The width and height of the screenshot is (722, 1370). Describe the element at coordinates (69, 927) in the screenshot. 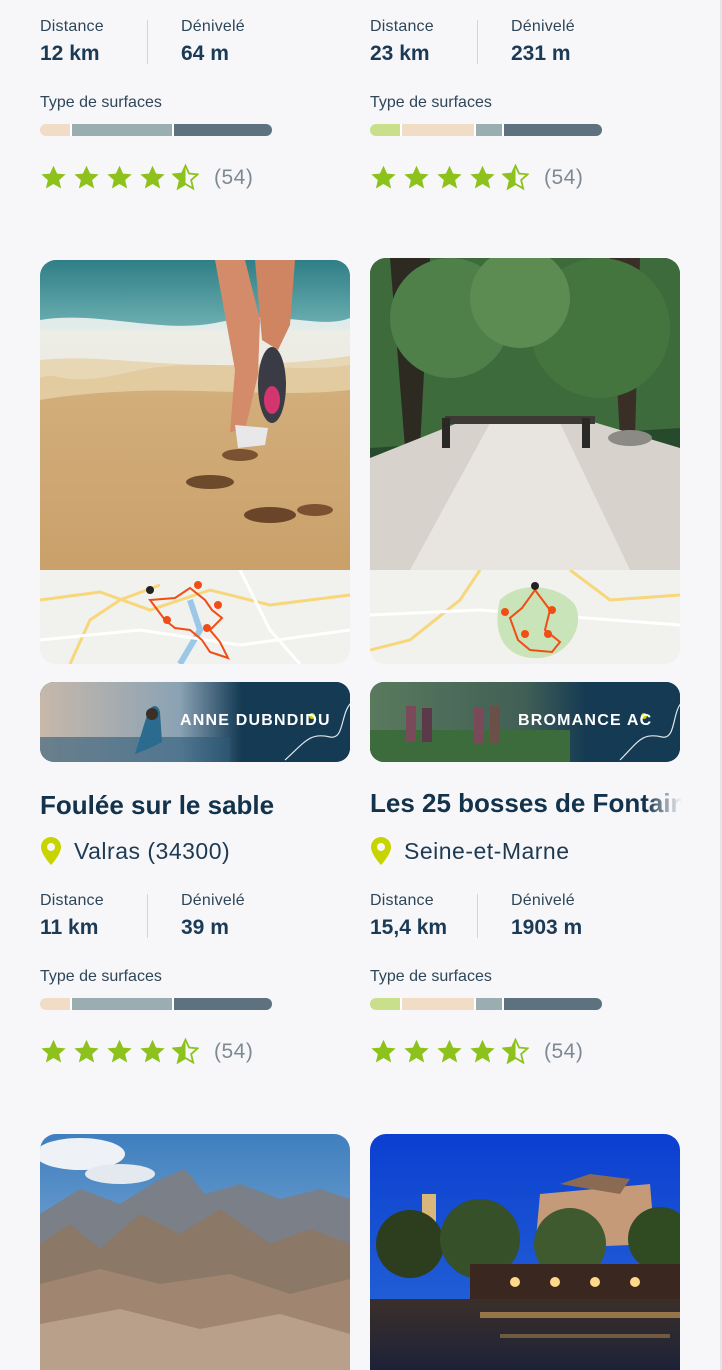

I see `distance-value: 11 km` at that location.